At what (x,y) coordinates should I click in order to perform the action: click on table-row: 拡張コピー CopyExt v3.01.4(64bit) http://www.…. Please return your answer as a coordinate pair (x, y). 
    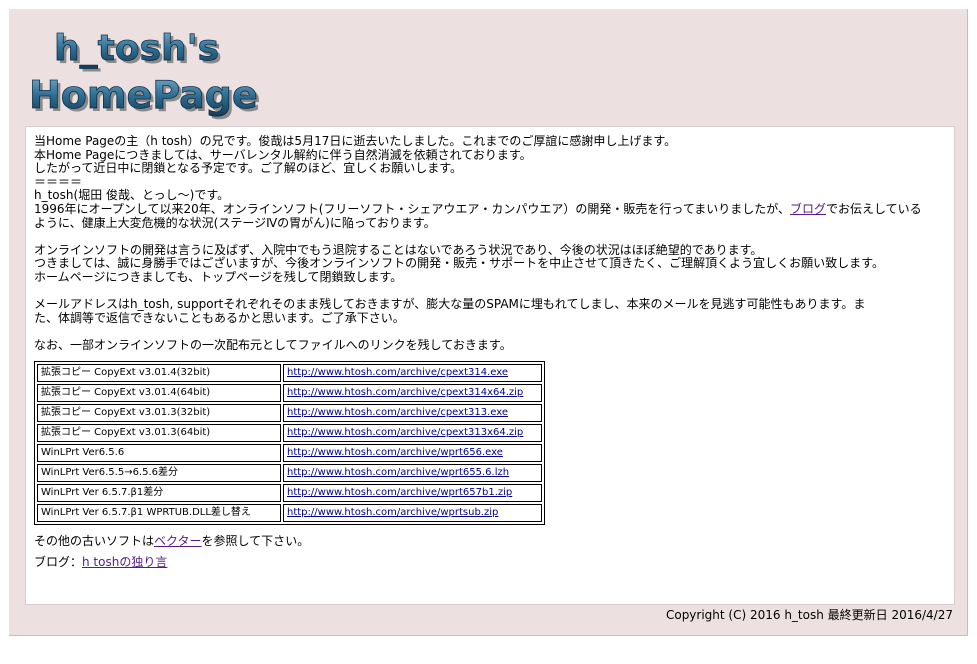
    Looking at the image, I should click on (289, 392).